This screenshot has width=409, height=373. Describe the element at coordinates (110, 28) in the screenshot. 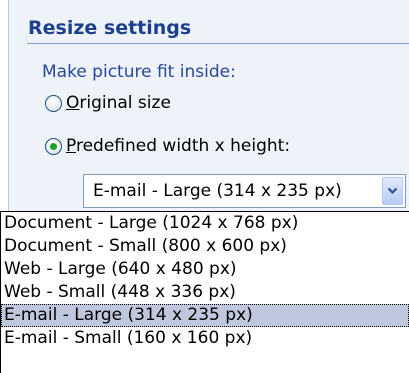

I see `section-title: Resize settings` at that location.